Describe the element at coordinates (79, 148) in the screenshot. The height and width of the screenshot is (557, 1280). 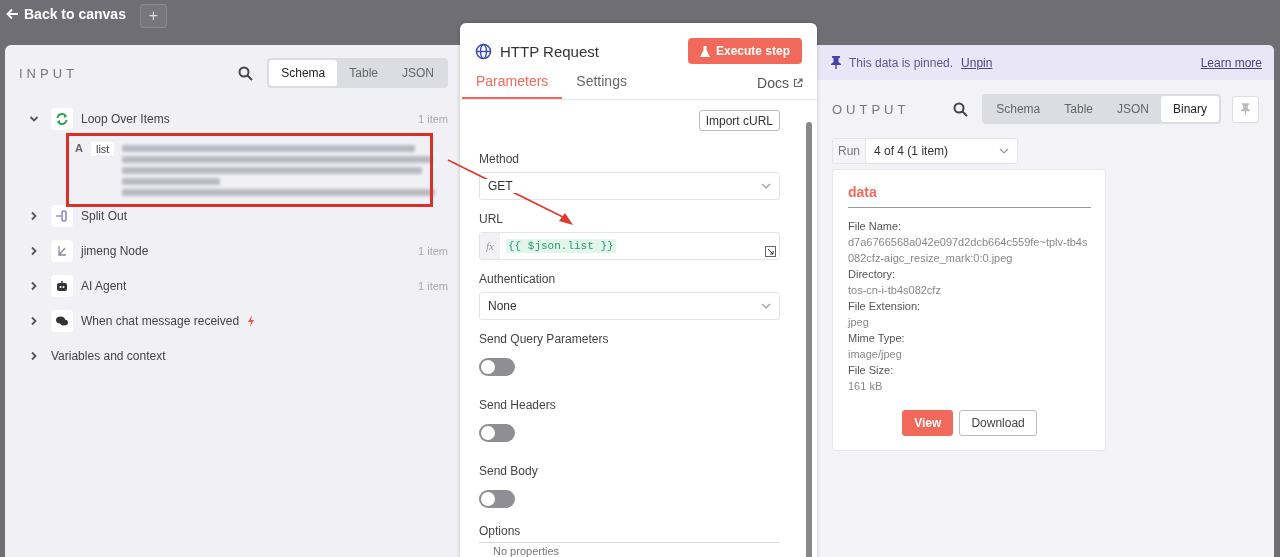
I see `string-type-icon: A` at that location.